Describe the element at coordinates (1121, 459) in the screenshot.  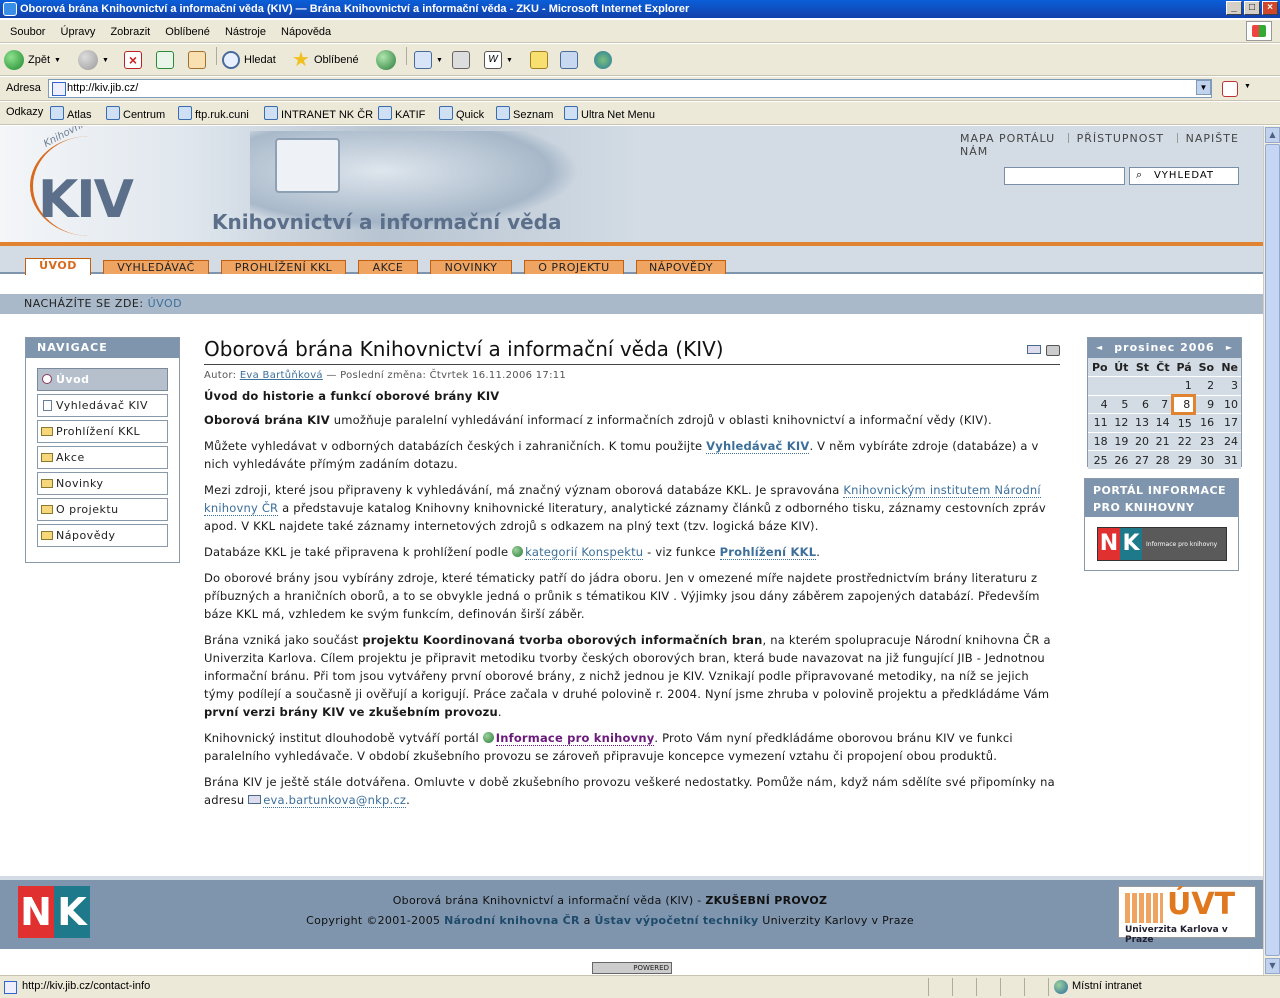
I see `calendar-day: 26` at that location.